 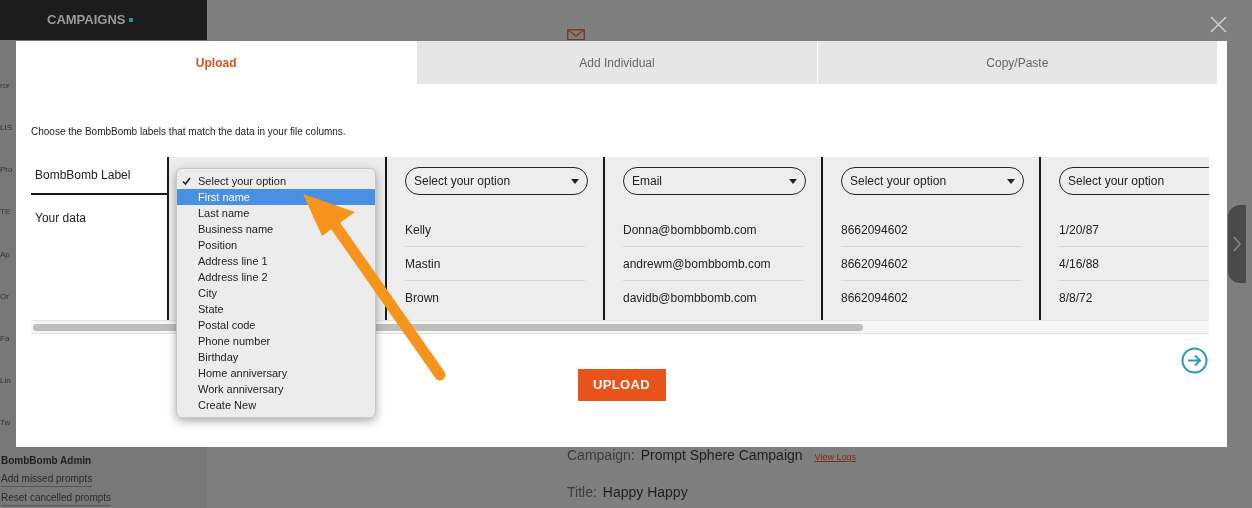 I want to click on tab: Add Individual, so click(x=616, y=62).